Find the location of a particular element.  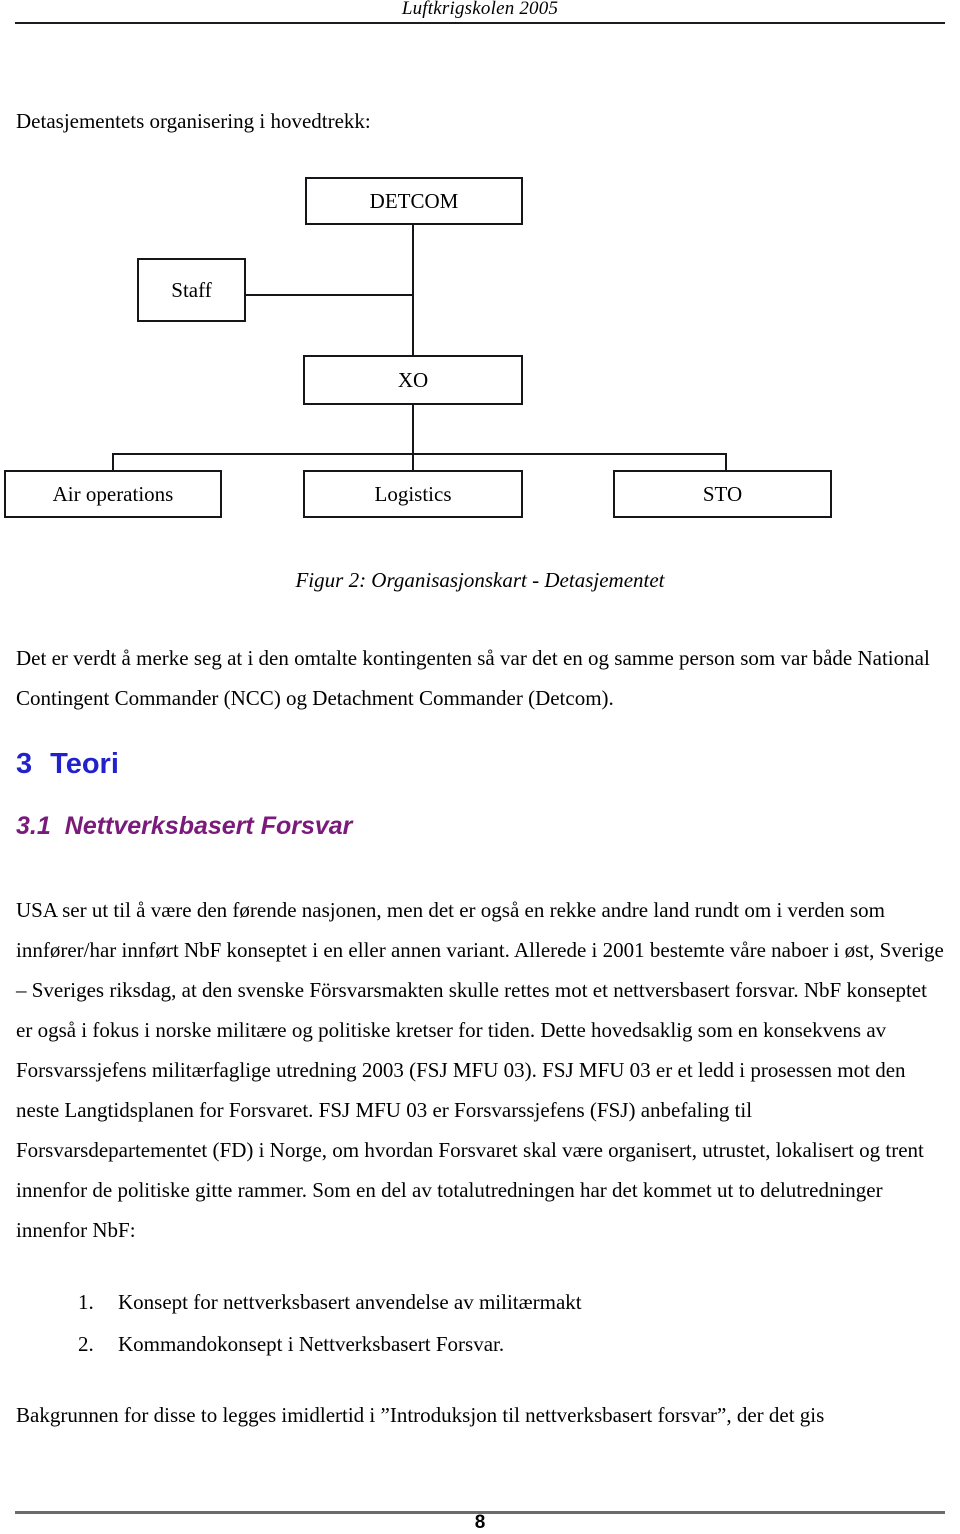

running-header-title: Luftkrigskolen 2005 is located at coordinates (480, 9).